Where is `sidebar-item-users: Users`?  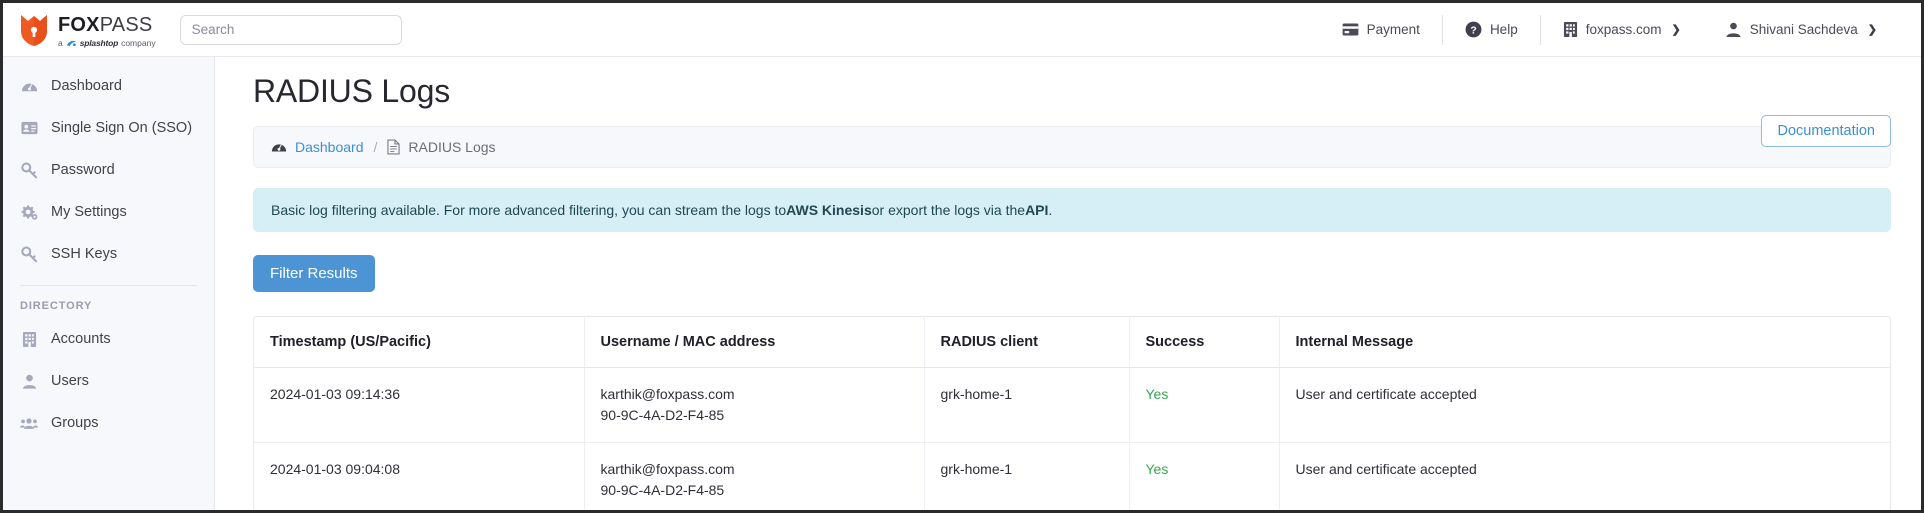
sidebar-item-users: Users is located at coordinates (108, 381).